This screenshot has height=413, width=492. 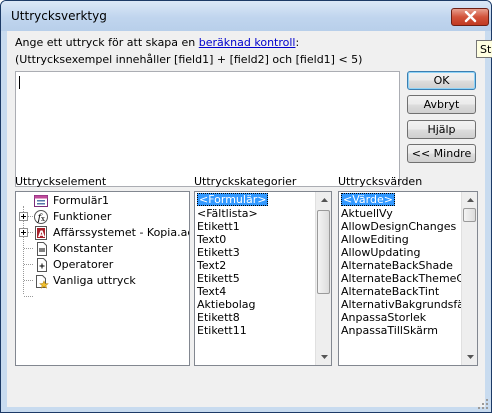 I want to click on instruction-text: Ange ett uttryck för att skapa en, so click(x=107, y=42).